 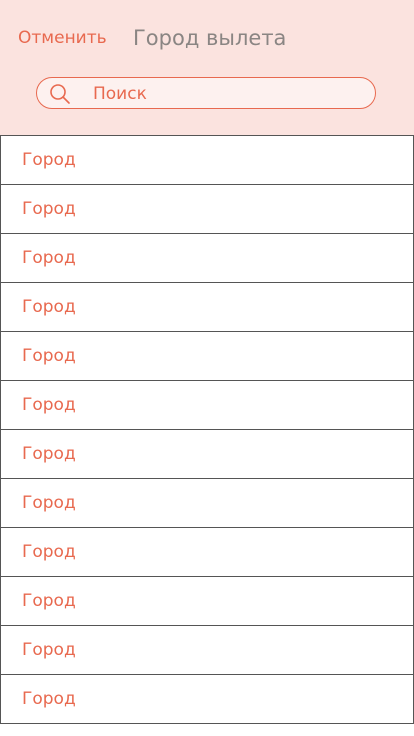 What do you see at coordinates (228, 94) in the screenshot?
I see `search-input` at bounding box center [228, 94].